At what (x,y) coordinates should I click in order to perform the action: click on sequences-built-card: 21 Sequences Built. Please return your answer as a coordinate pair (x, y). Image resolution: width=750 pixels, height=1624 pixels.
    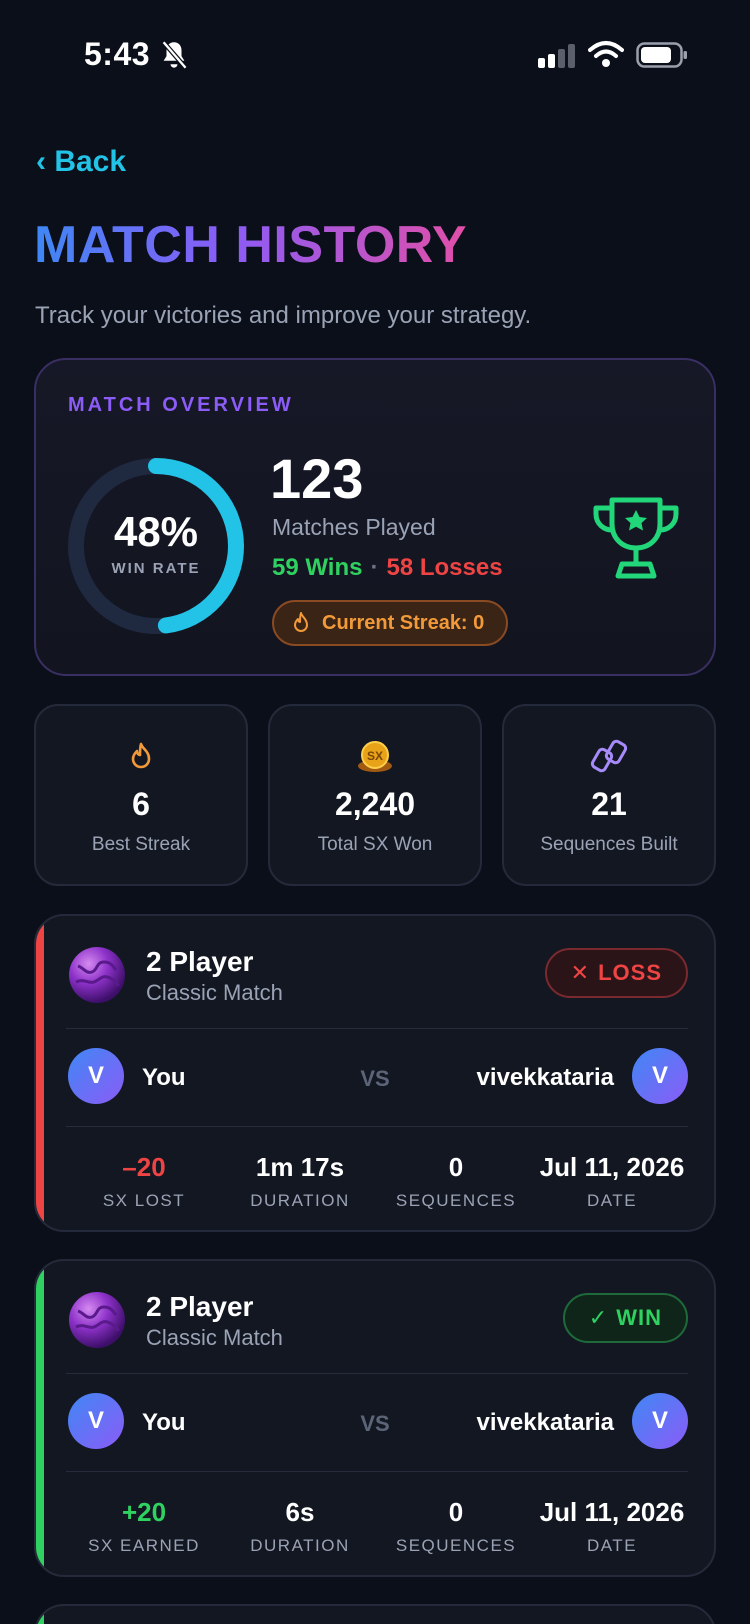
    Looking at the image, I should click on (609, 795).